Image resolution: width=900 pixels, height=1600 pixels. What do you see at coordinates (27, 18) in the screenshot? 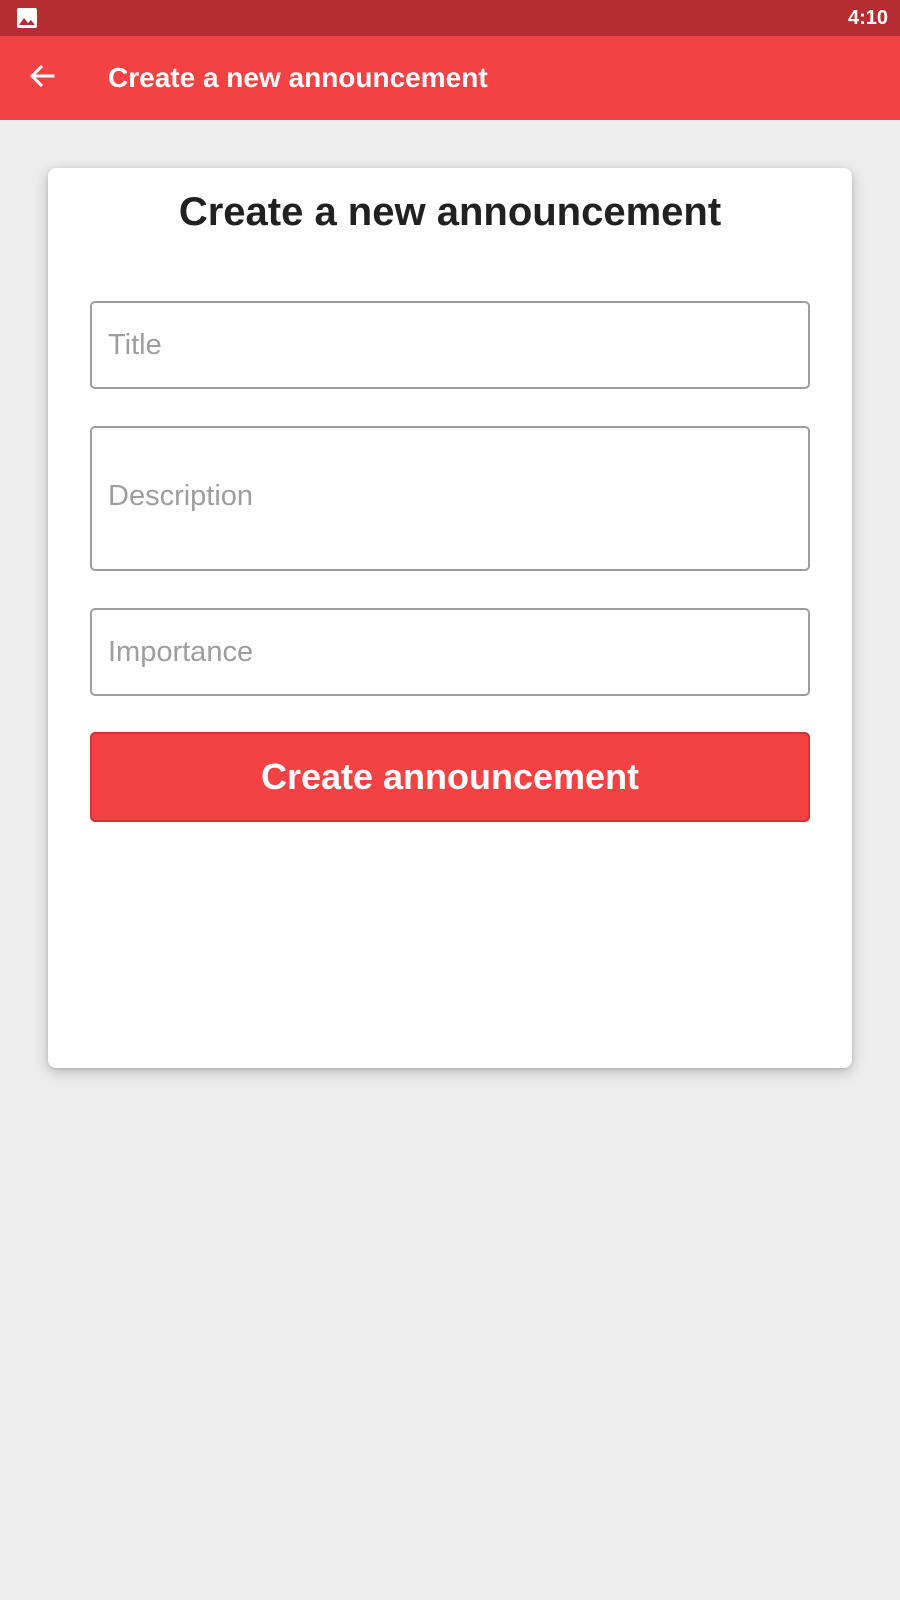
I see `image-icon` at bounding box center [27, 18].